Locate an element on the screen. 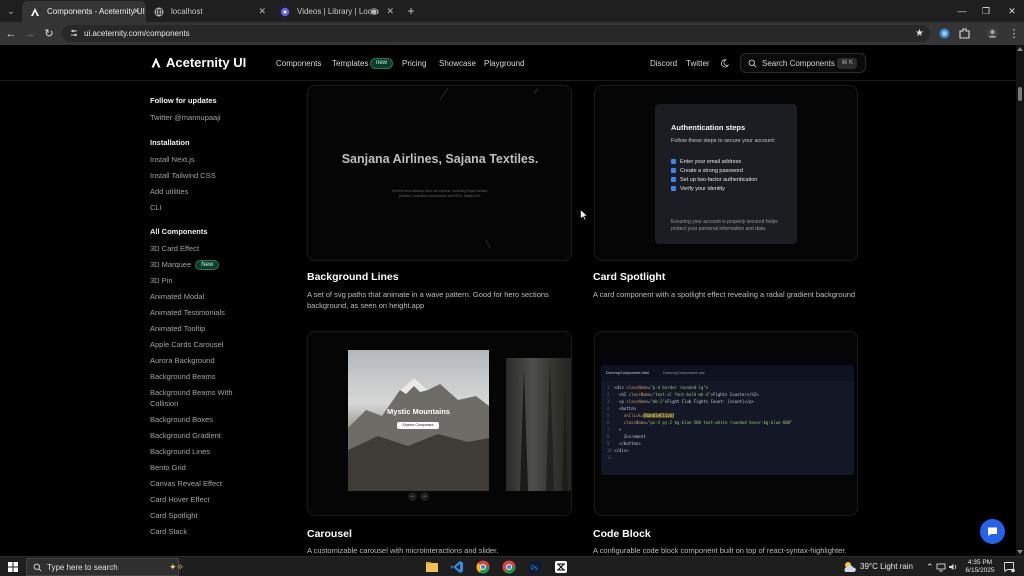  capcut-icon is located at coordinates (561, 567).